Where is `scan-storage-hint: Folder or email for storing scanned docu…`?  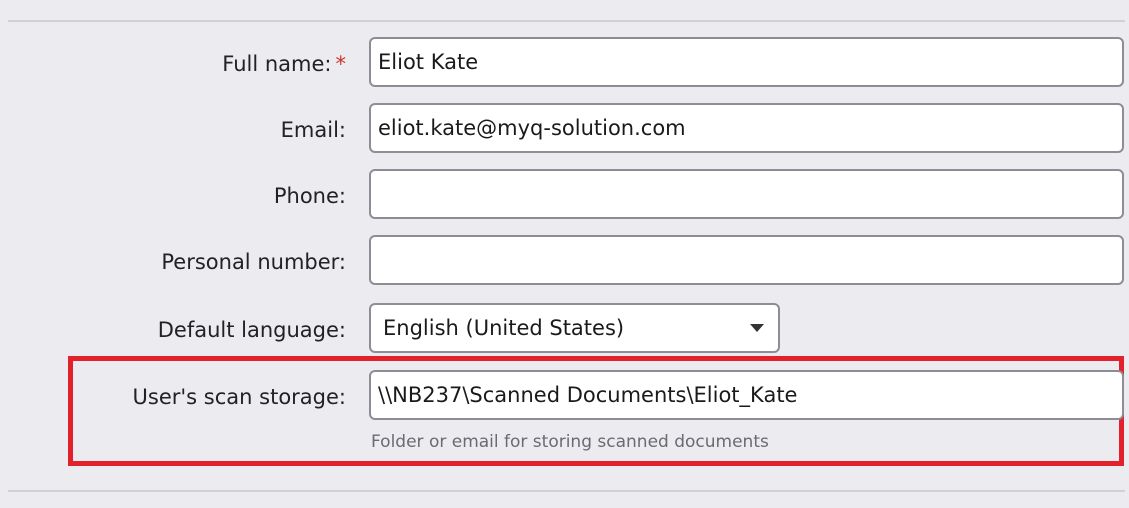
scan-storage-hint: Folder or email for storing scanned docu… is located at coordinates (570, 442).